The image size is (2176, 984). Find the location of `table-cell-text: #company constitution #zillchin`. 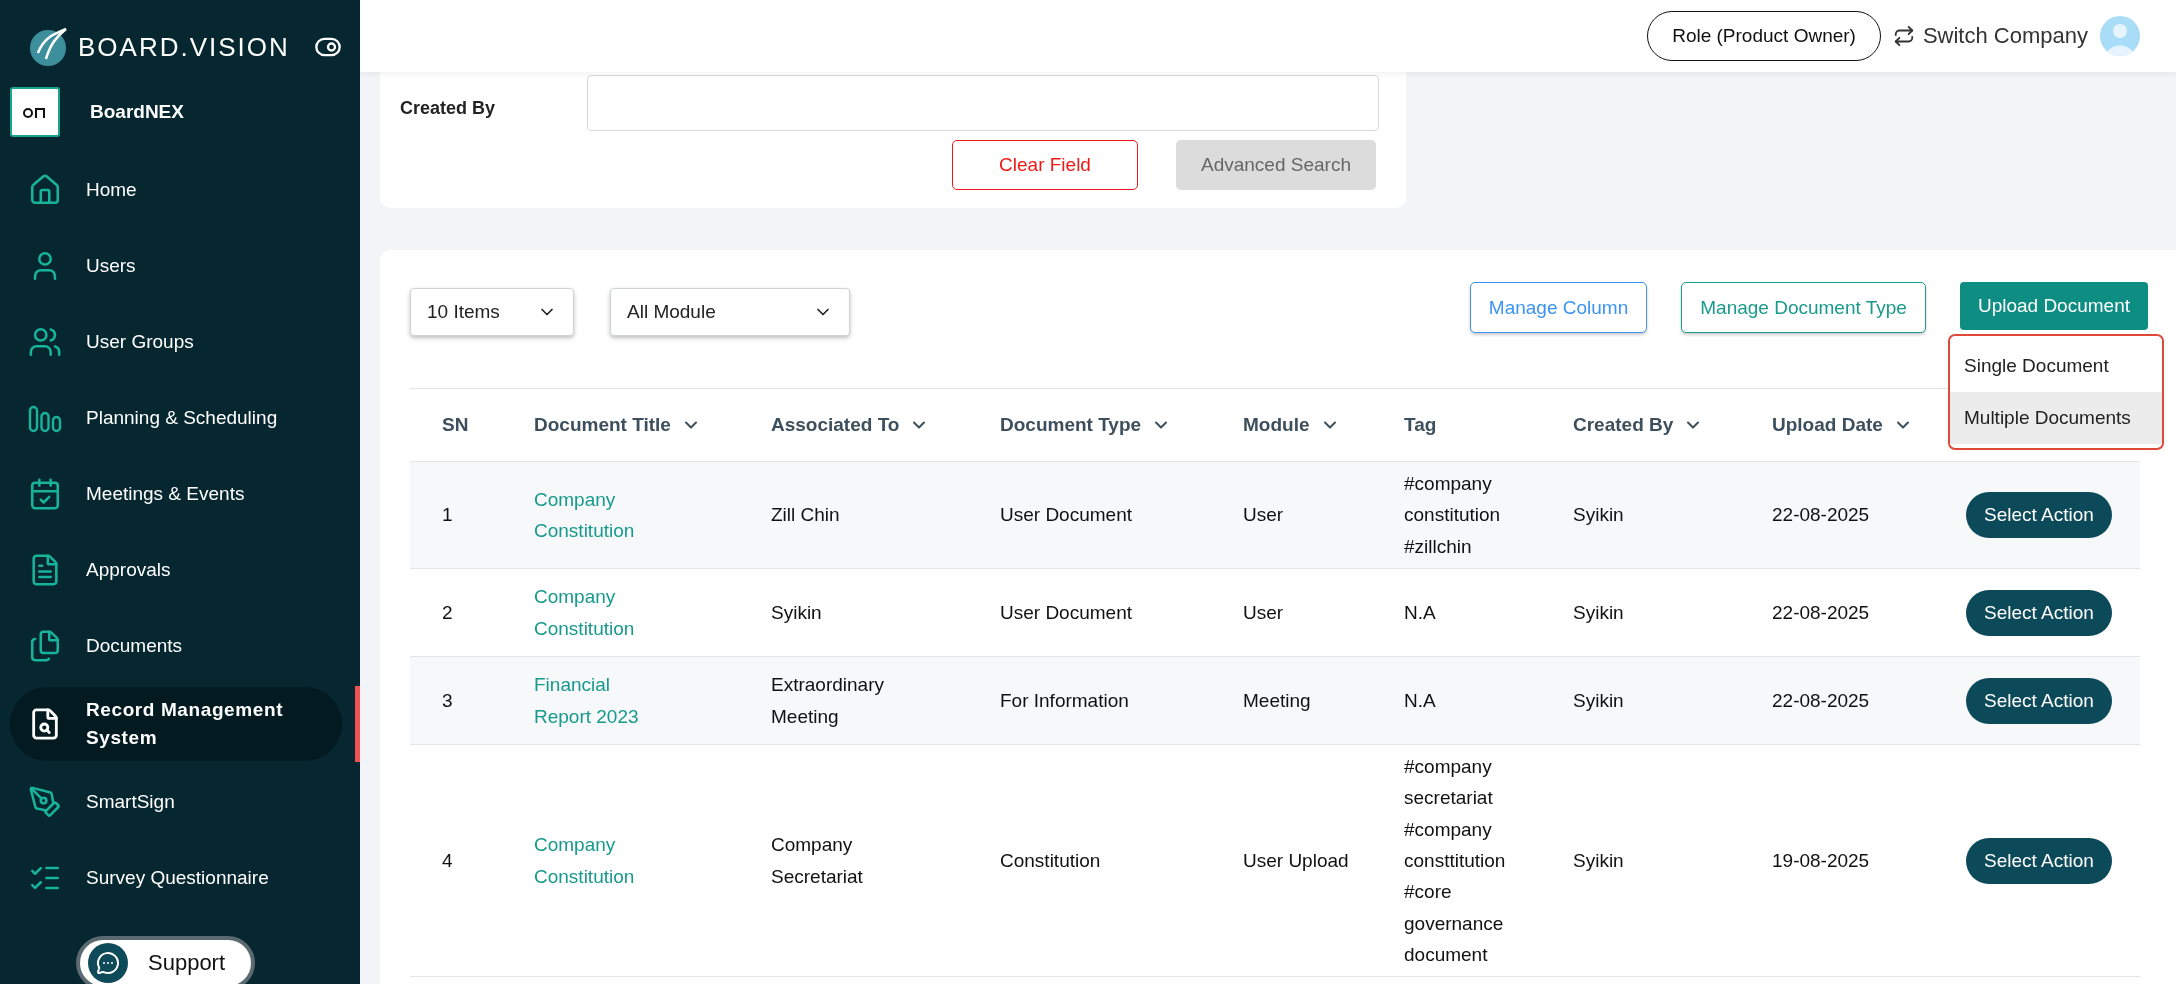

table-cell-text: #company constitution #zillchin is located at coordinates (1453, 515).